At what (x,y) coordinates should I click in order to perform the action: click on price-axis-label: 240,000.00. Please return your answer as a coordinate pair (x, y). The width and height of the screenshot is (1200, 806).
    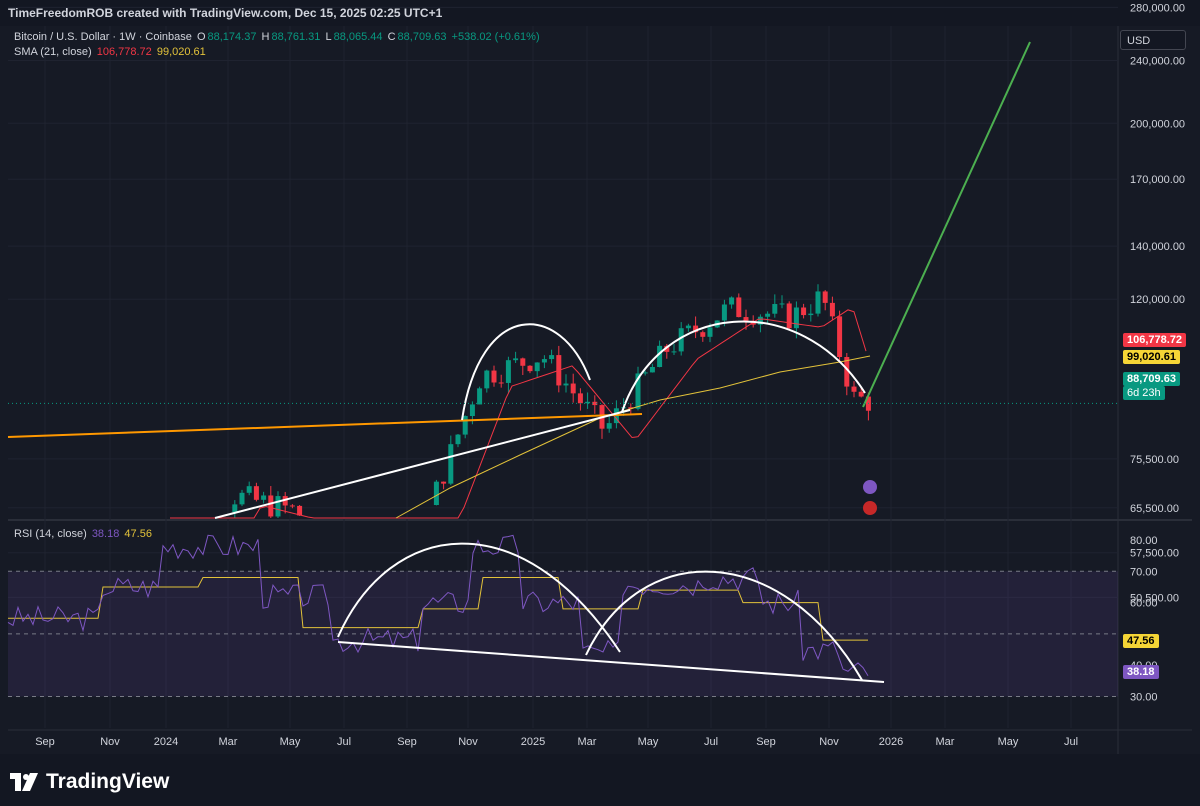
    Looking at the image, I should click on (1157, 61).